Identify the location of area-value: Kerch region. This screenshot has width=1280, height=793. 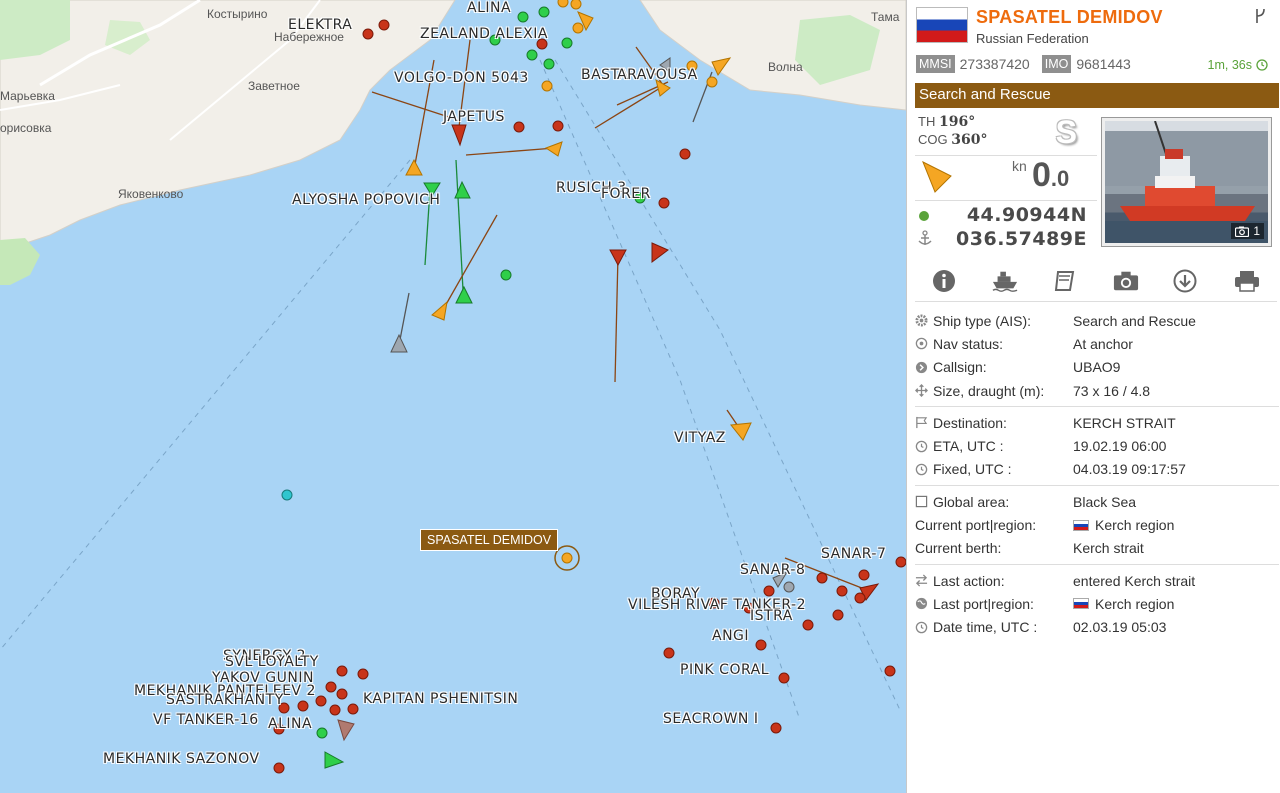
(1134, 525).